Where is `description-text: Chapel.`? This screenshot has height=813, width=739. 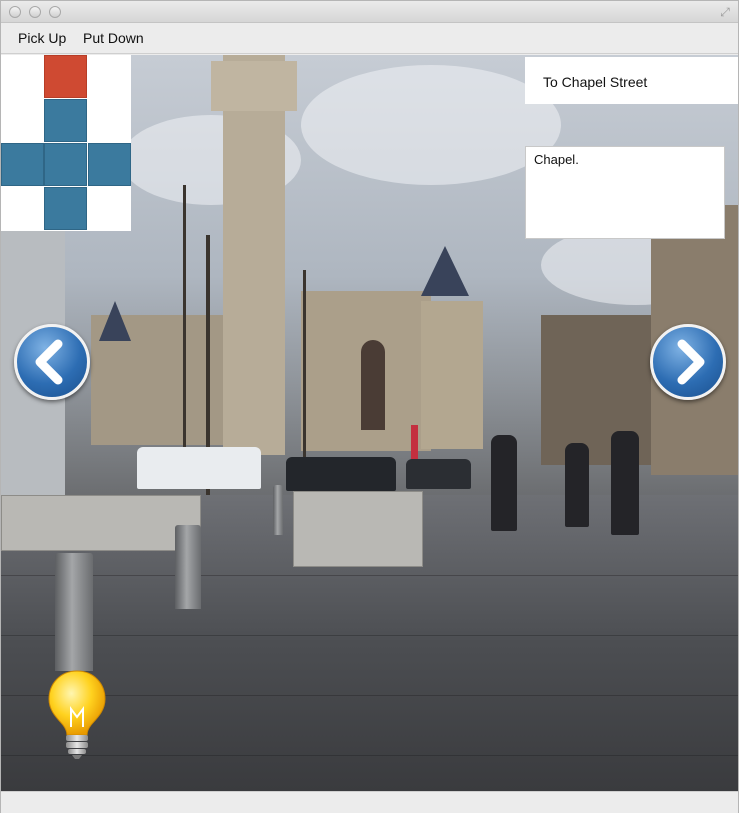 description-text: Chapel. is located at coordinates (556, 159).